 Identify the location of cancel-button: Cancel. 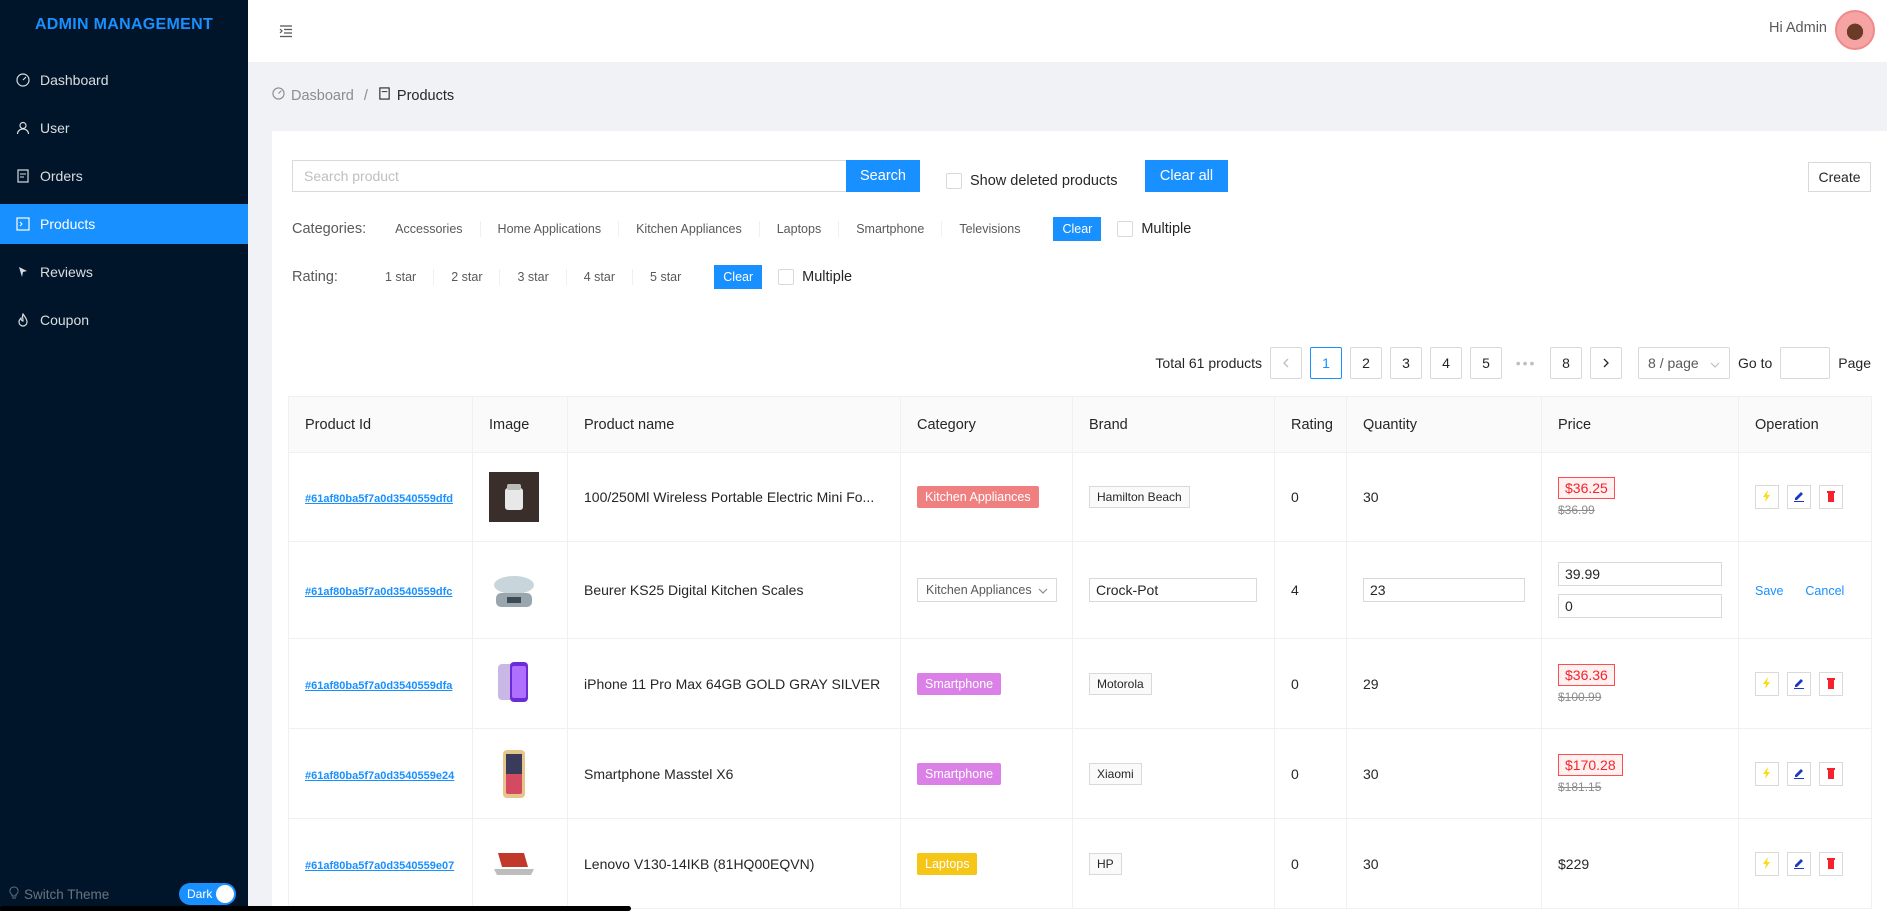
(1824, 591).